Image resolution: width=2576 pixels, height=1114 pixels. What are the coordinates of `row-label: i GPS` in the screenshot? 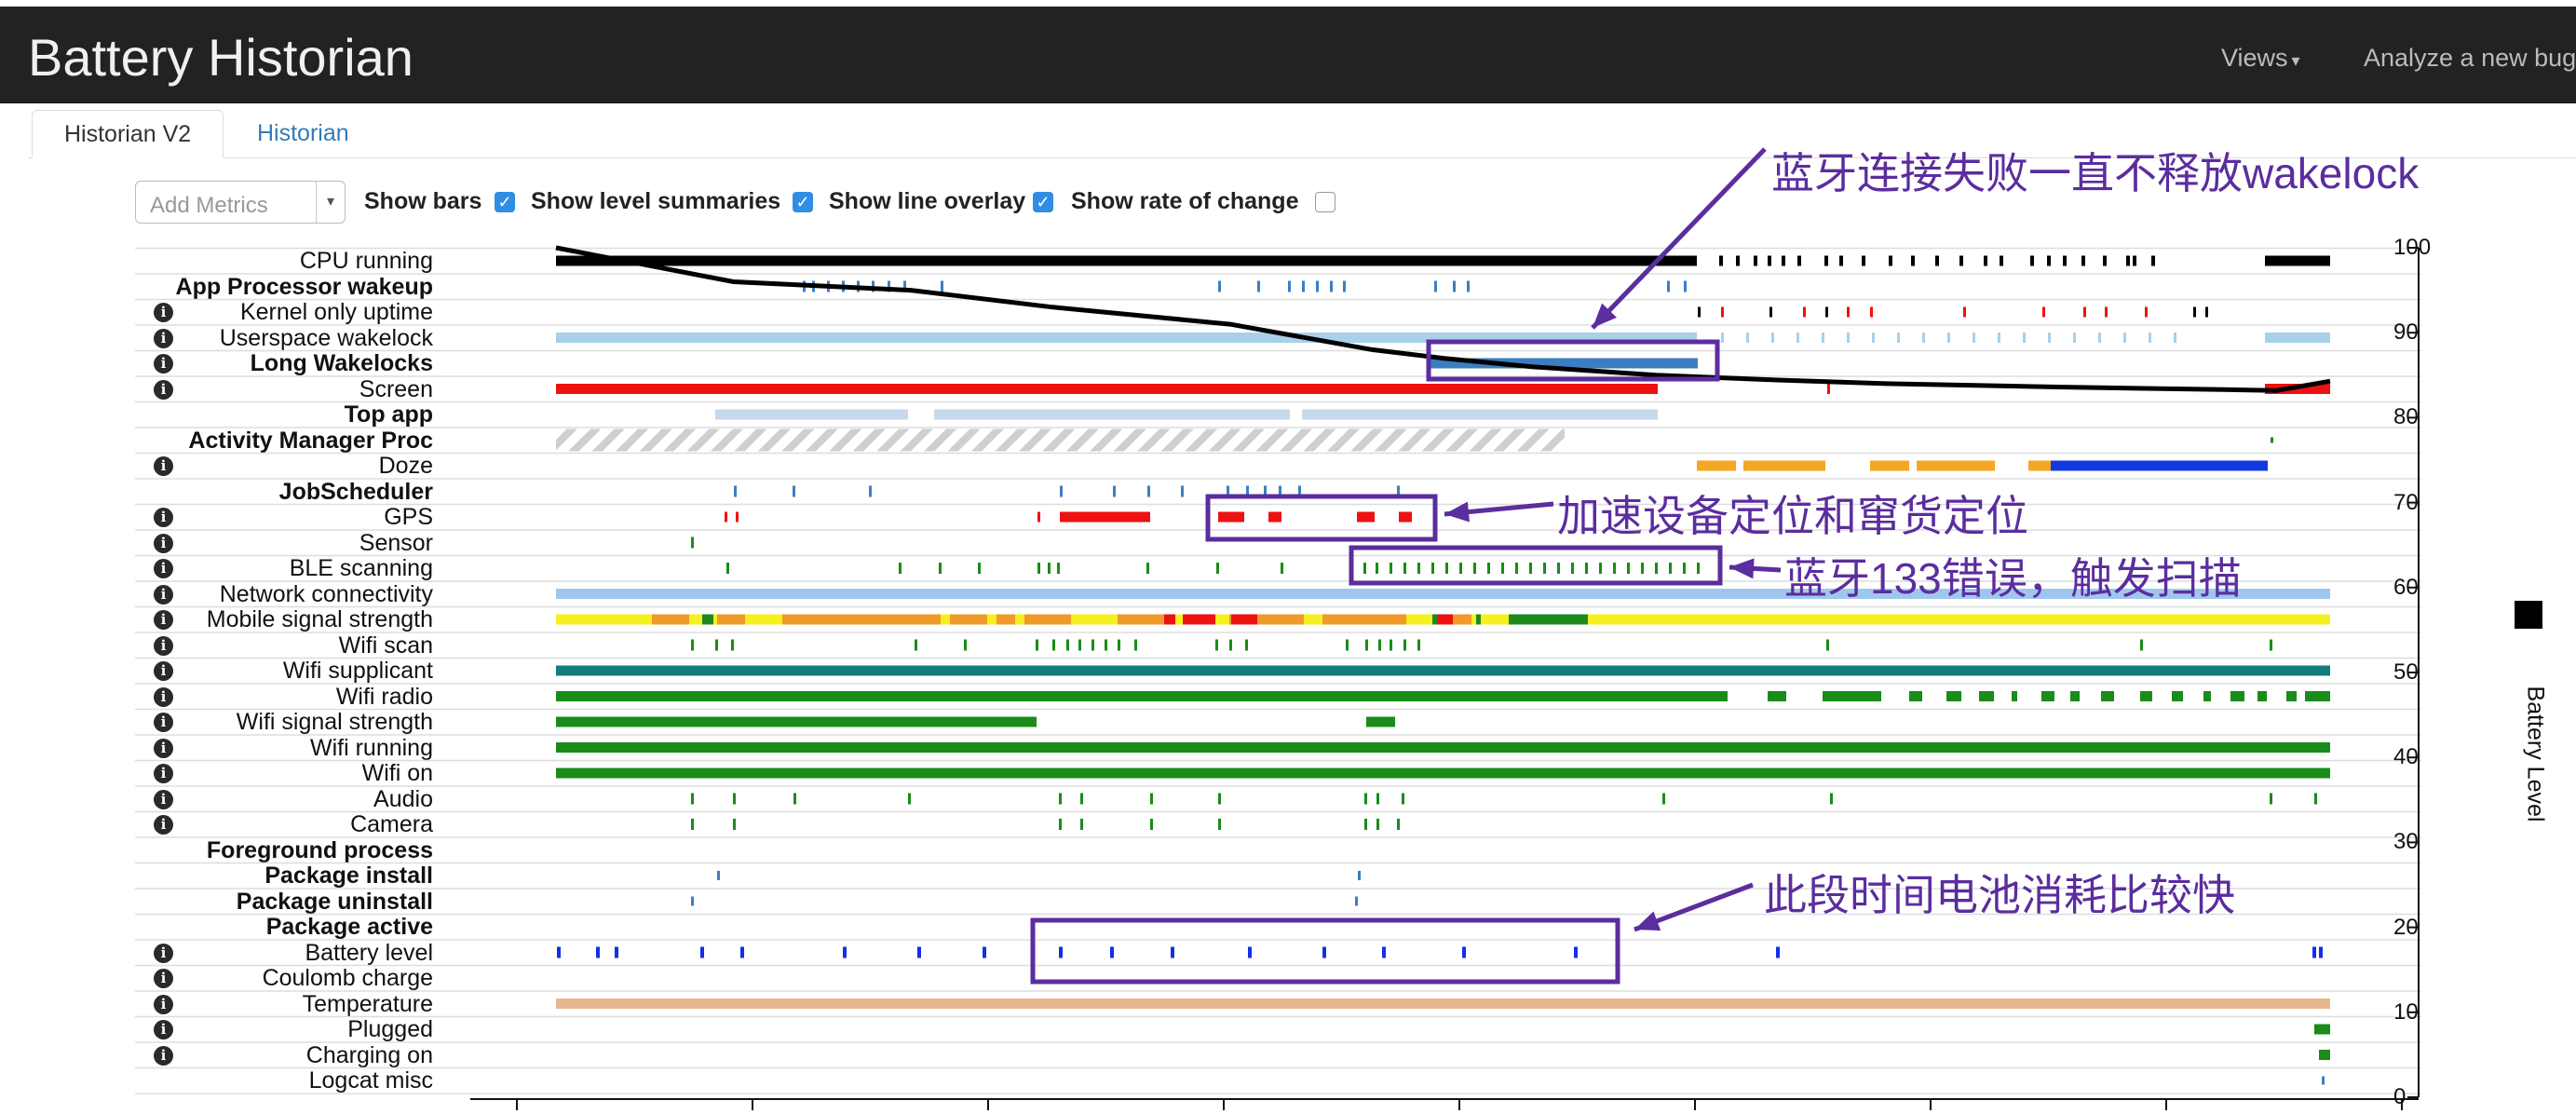 It's located at (281, 518).